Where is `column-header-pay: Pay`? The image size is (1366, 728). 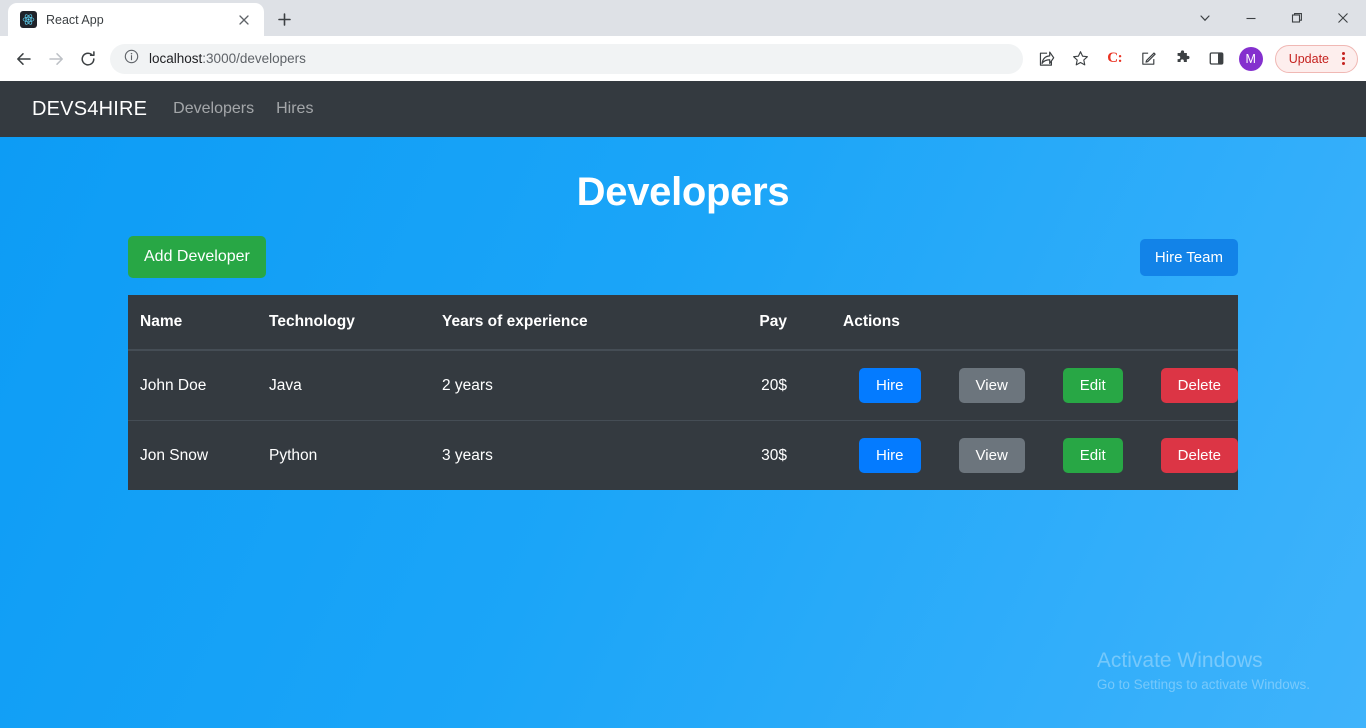
column-header-pay: Pay is located at coordinates (751, 323).